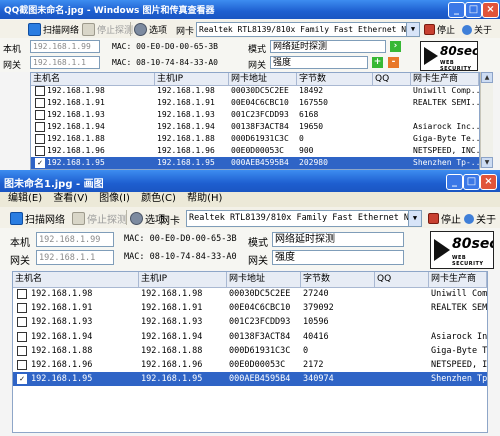  Describe the element at coordinates (395, 46) in the screenshot. I see `mode-confirm-icon: ›` at that location.